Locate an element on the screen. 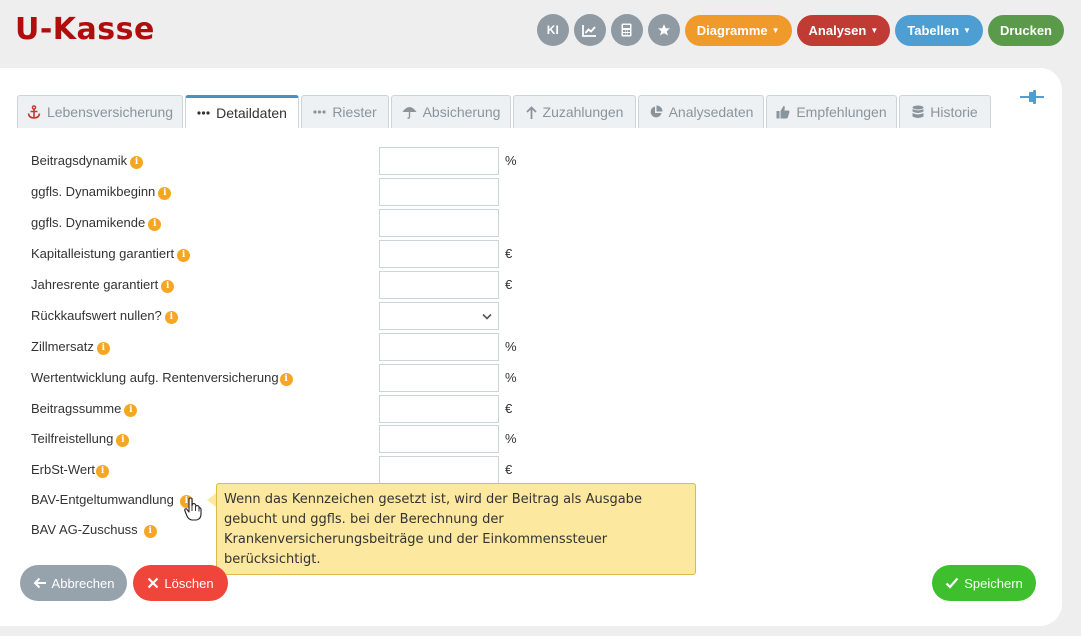  chevron-down-icon is located at coordinates (487, 316).